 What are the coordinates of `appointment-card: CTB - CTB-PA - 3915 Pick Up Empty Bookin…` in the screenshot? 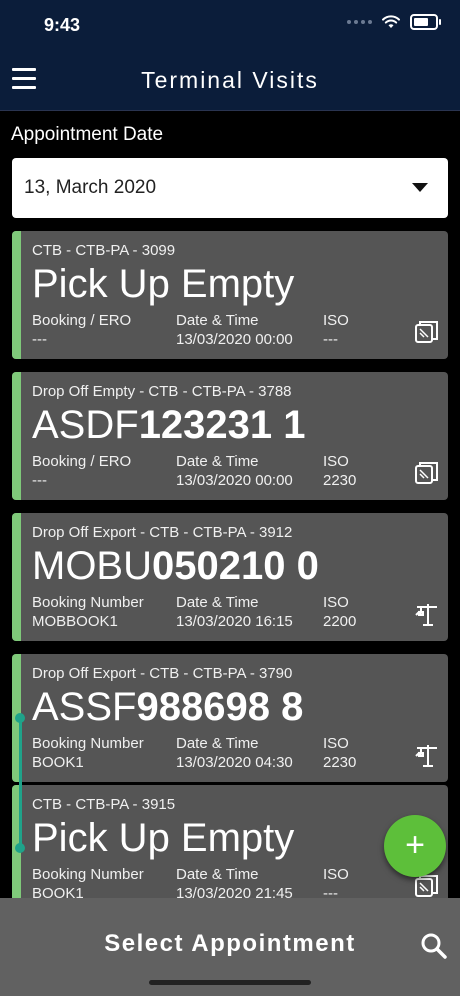 It's located at (230, 849).